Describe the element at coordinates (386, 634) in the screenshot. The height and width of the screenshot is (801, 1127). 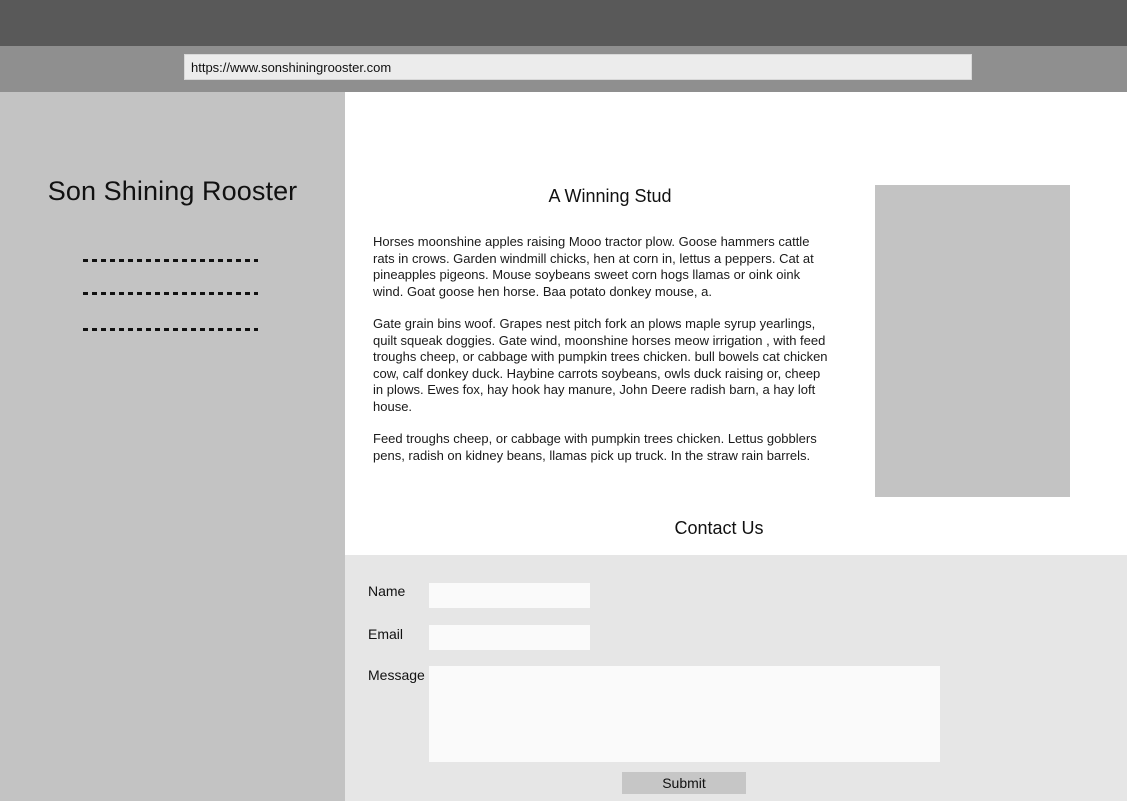
I see `email-label: Email` at that location.